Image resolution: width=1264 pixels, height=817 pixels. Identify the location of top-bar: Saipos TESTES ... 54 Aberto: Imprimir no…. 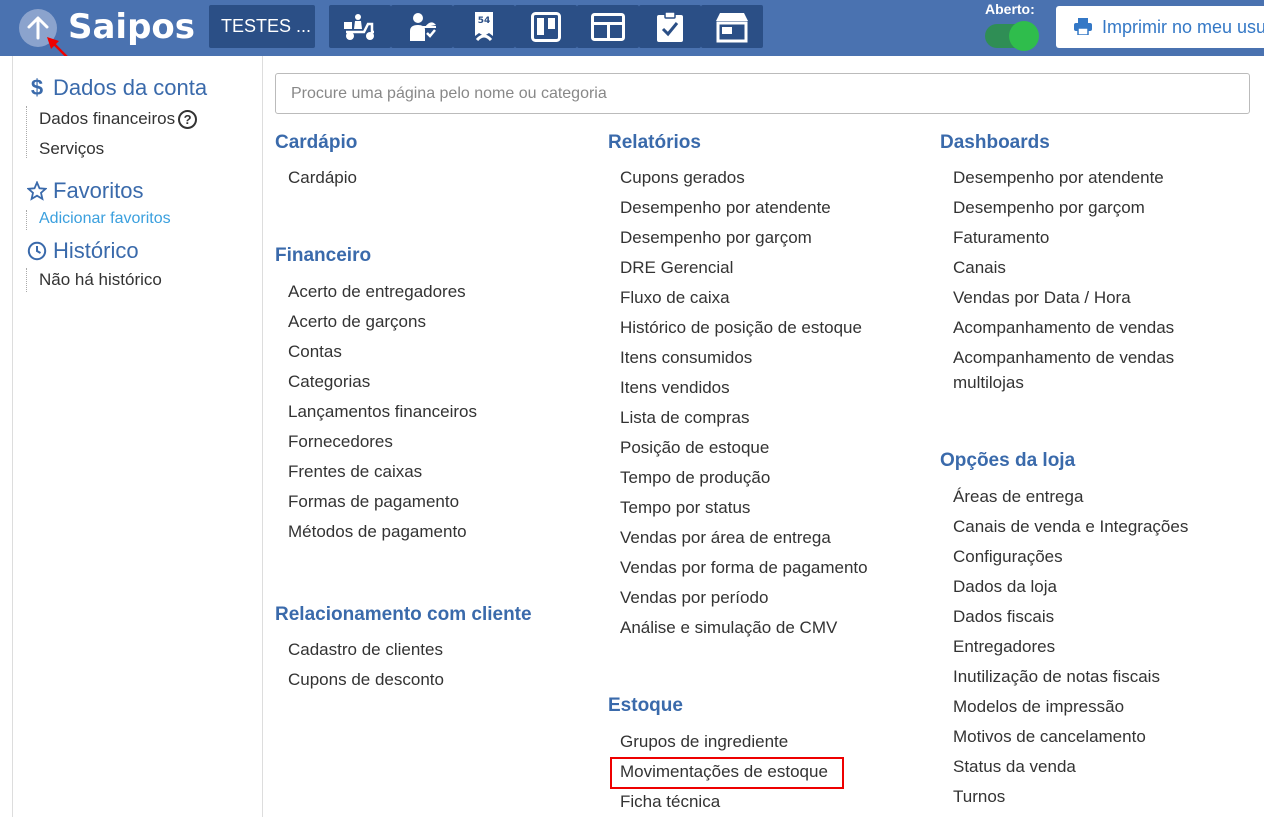
(632, 28).